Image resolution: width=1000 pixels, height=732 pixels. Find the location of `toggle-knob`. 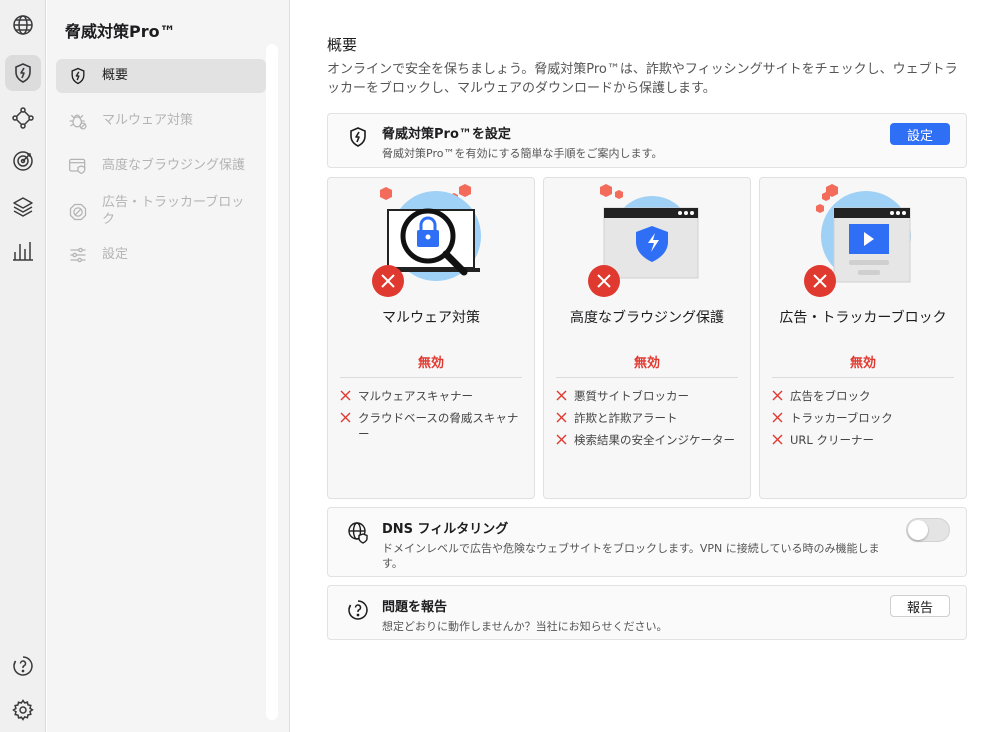

toggle-knob is located at coordinates (918, 530).